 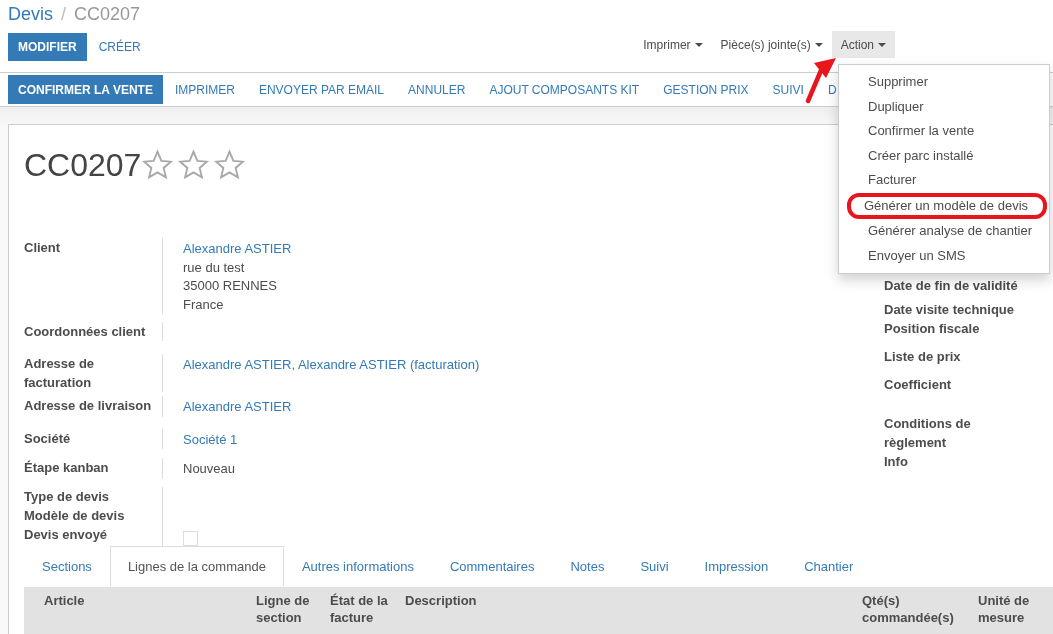 What do you see at coordinates (93, 515) in the screenshot?
I see `field-label: Modèle de devis` at bounding box center [93, 515].